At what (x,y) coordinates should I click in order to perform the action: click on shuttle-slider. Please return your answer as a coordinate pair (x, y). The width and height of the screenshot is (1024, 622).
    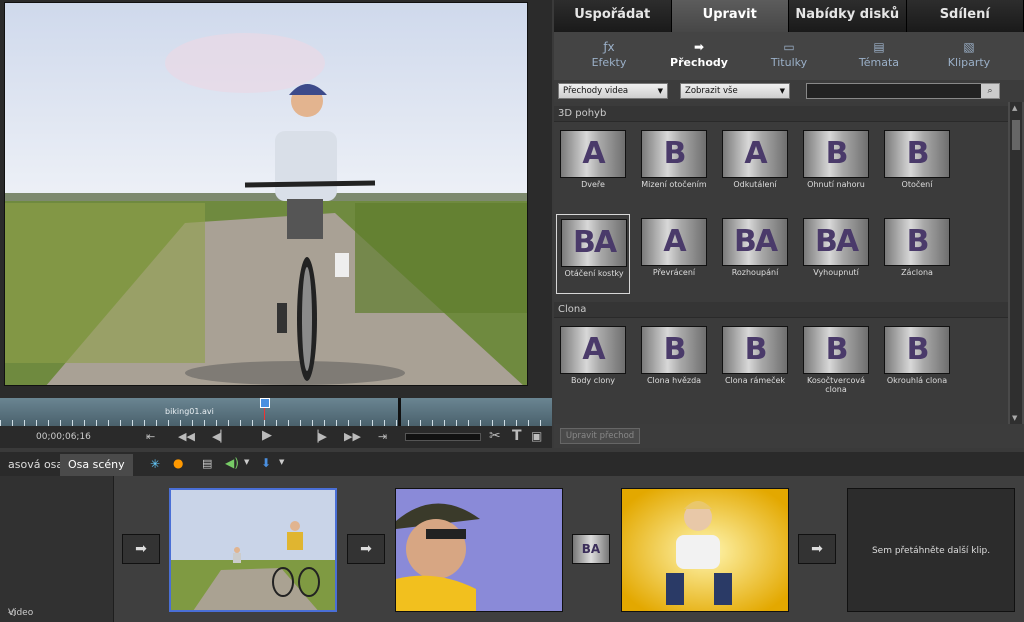
    Looking at the image, I should click on (443, 437).